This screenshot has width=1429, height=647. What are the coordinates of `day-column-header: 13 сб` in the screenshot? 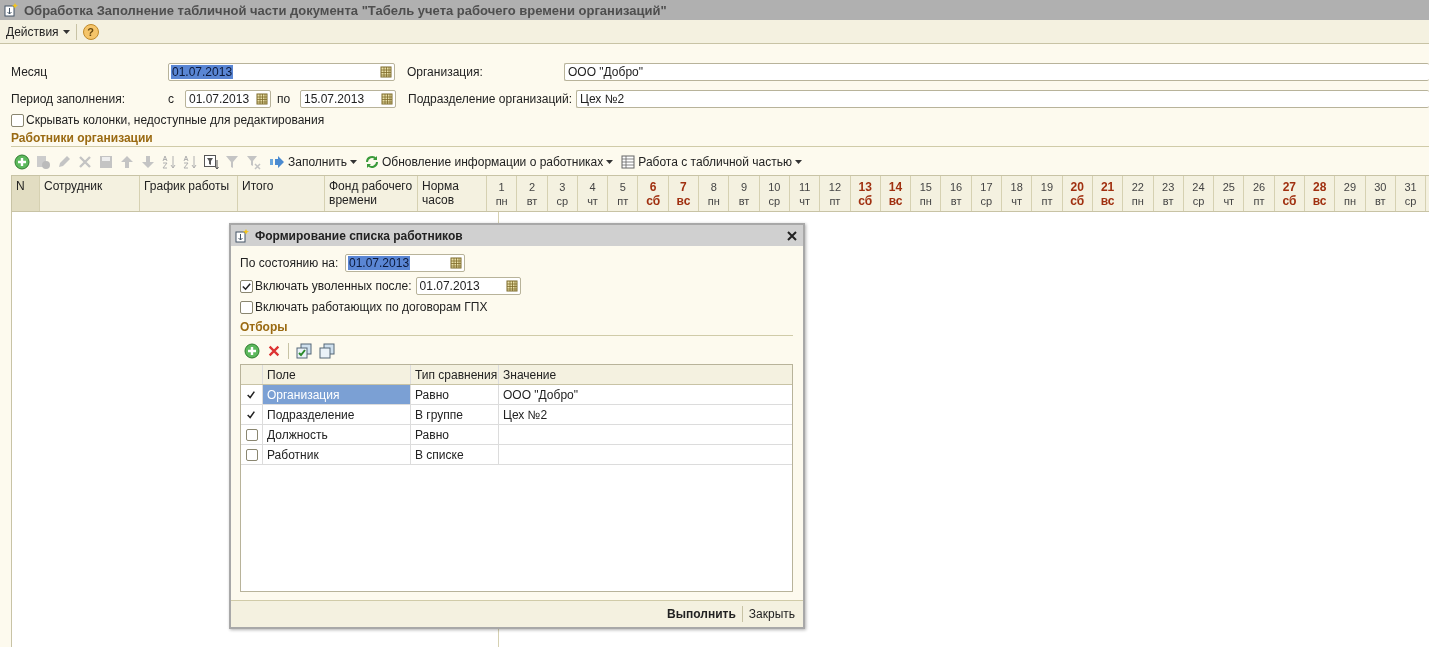 It's located at (865, 193).